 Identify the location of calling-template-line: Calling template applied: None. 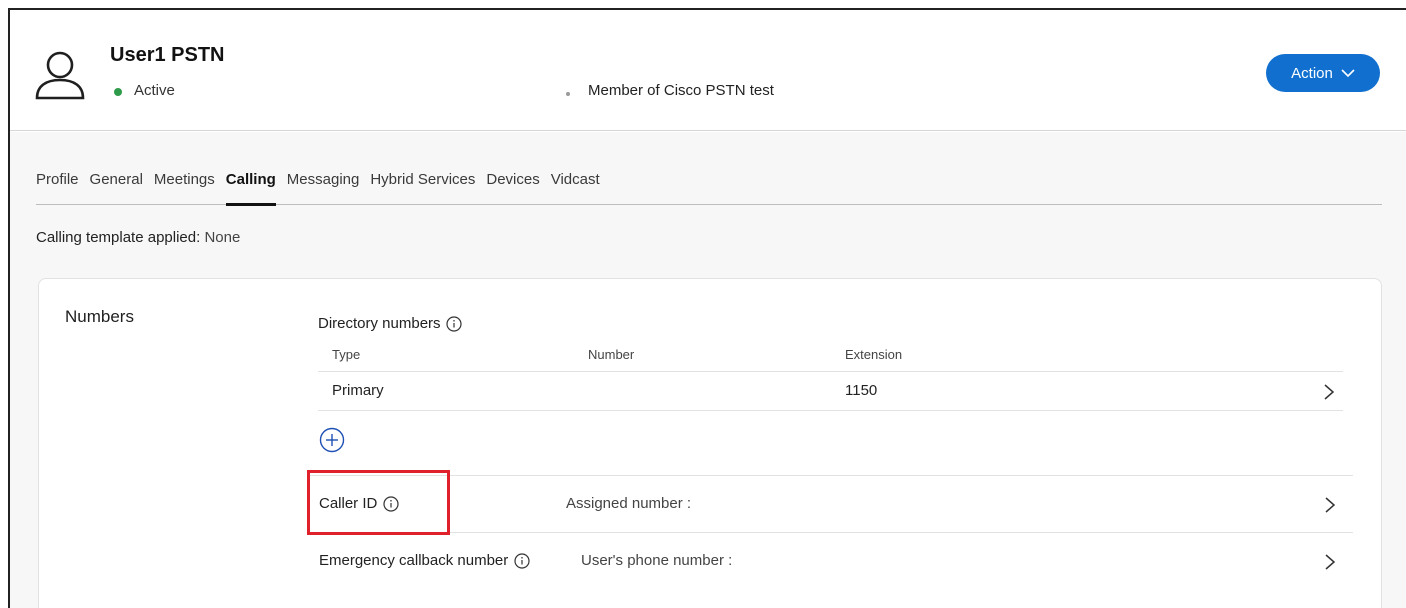
(138, 237).